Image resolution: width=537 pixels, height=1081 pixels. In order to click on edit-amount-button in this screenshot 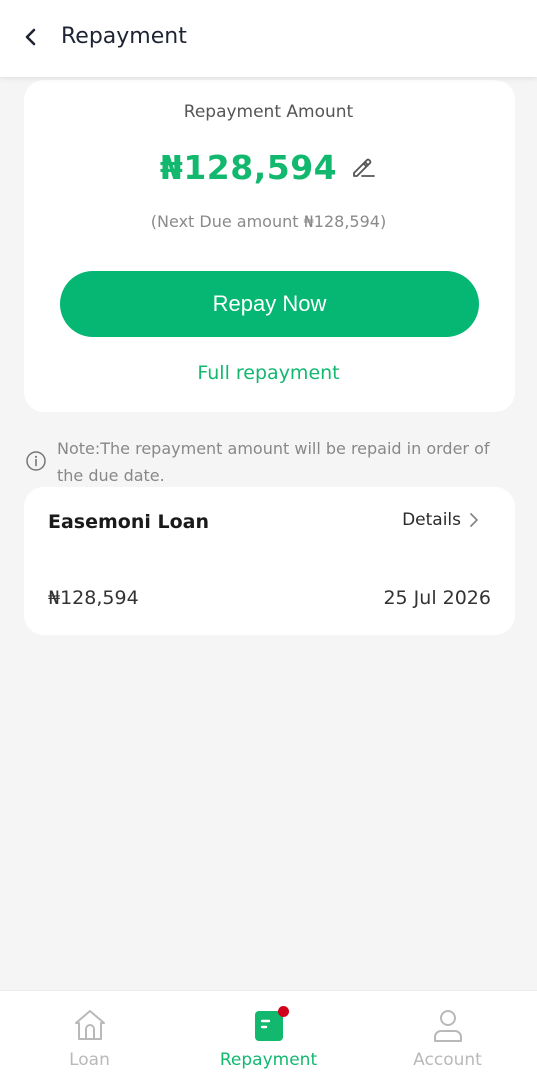, I will do `click(363, 167)`.